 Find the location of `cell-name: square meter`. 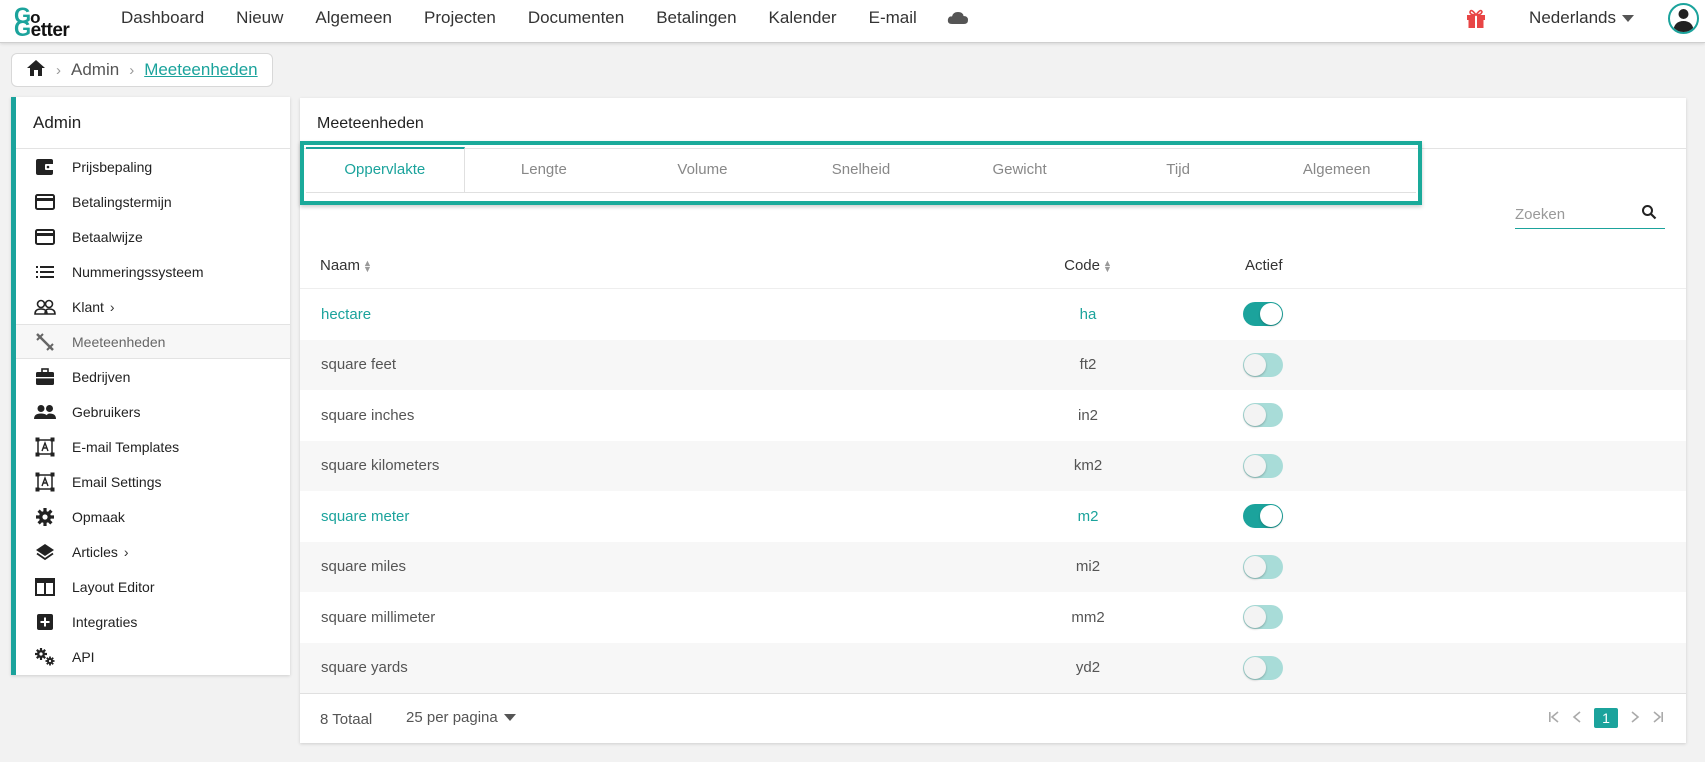

cell-name: square meter is located at coordinates (365, 516).